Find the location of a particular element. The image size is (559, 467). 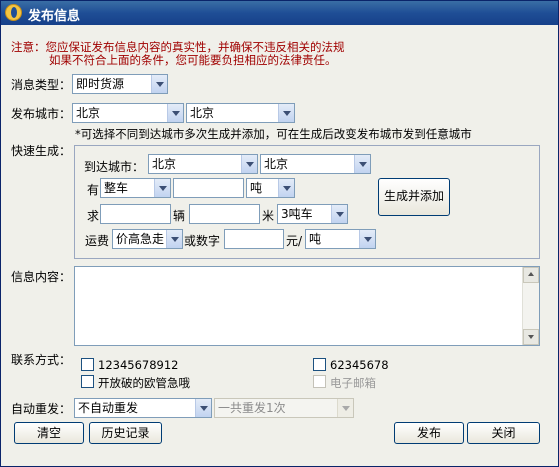

vehicle-count-input is located at coordinates (135, 214).